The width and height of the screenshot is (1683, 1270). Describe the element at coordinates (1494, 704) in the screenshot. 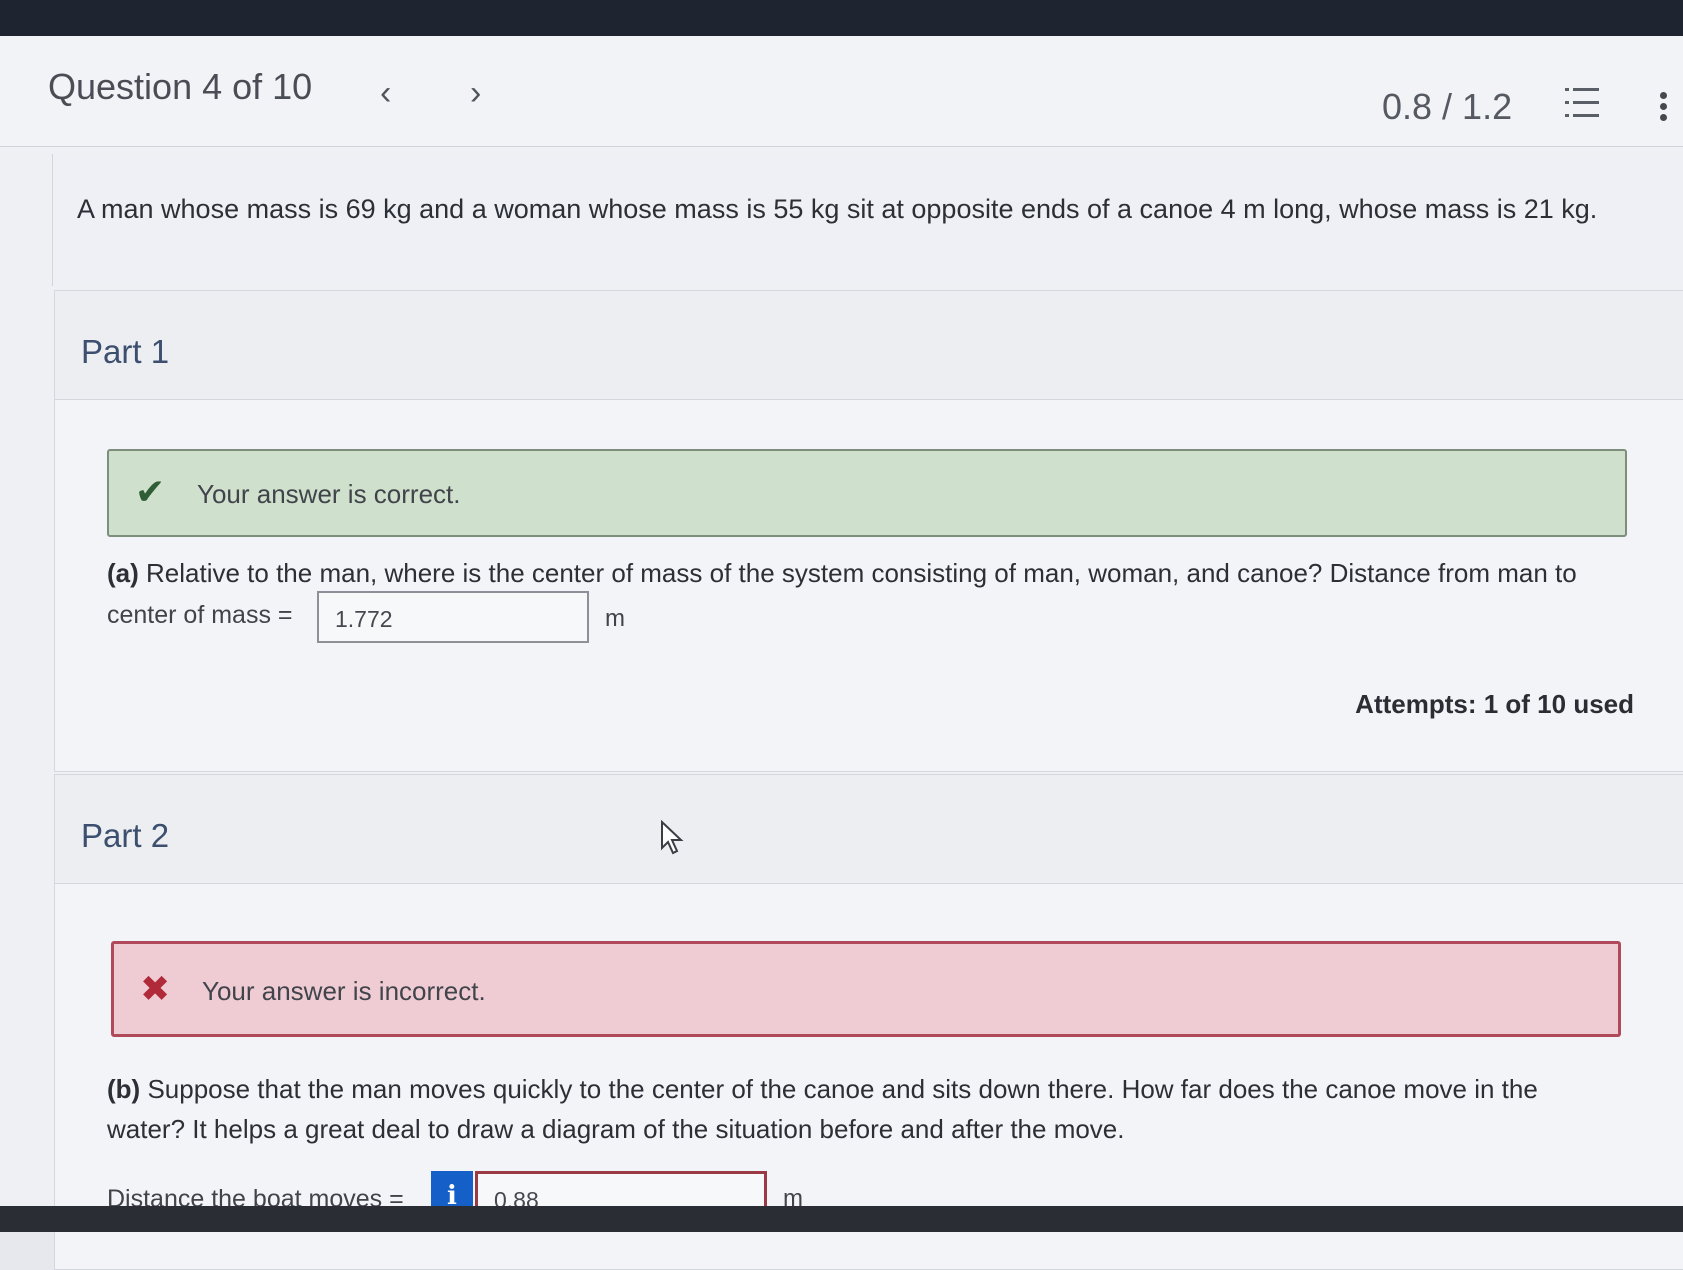

I see `attempts-counter: Attempts: 1 of 10 used` at that location.